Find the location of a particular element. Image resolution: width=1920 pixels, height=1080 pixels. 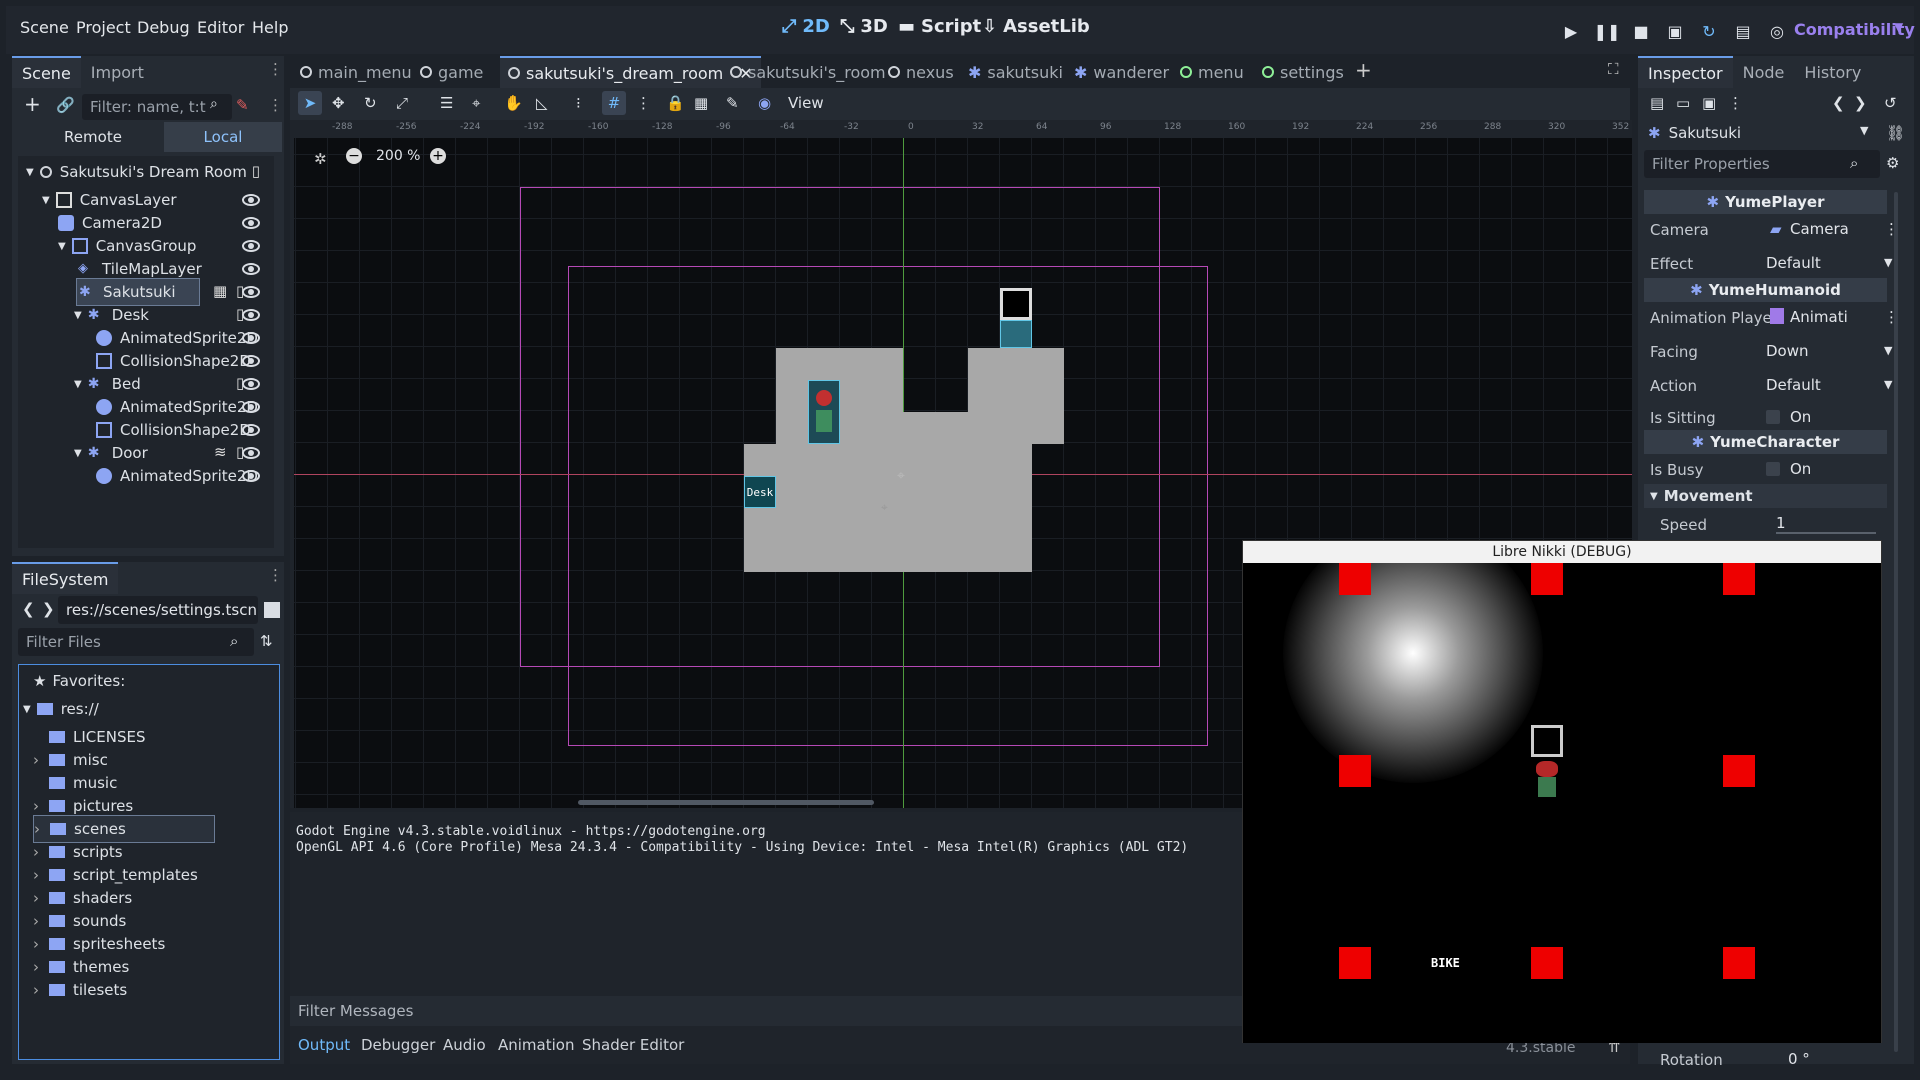

game-canvas: BIKE is located at coordinates (1562, 803).